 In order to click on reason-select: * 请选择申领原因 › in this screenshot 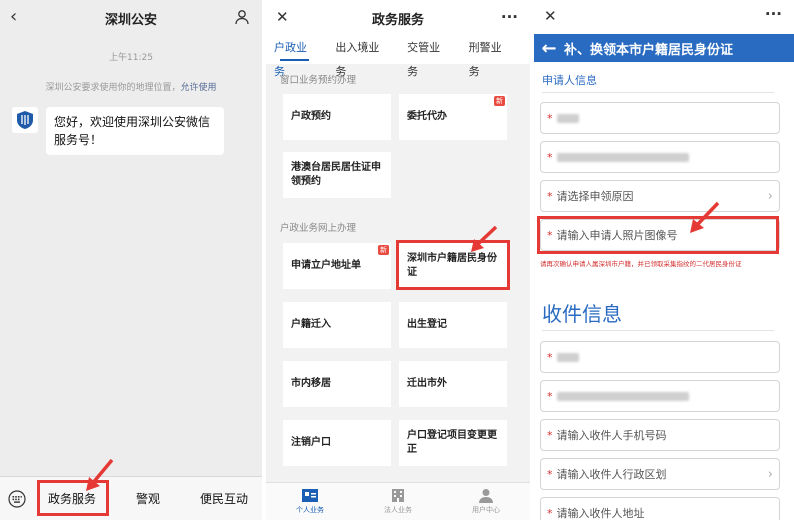, I will do `click(660, 196)`.